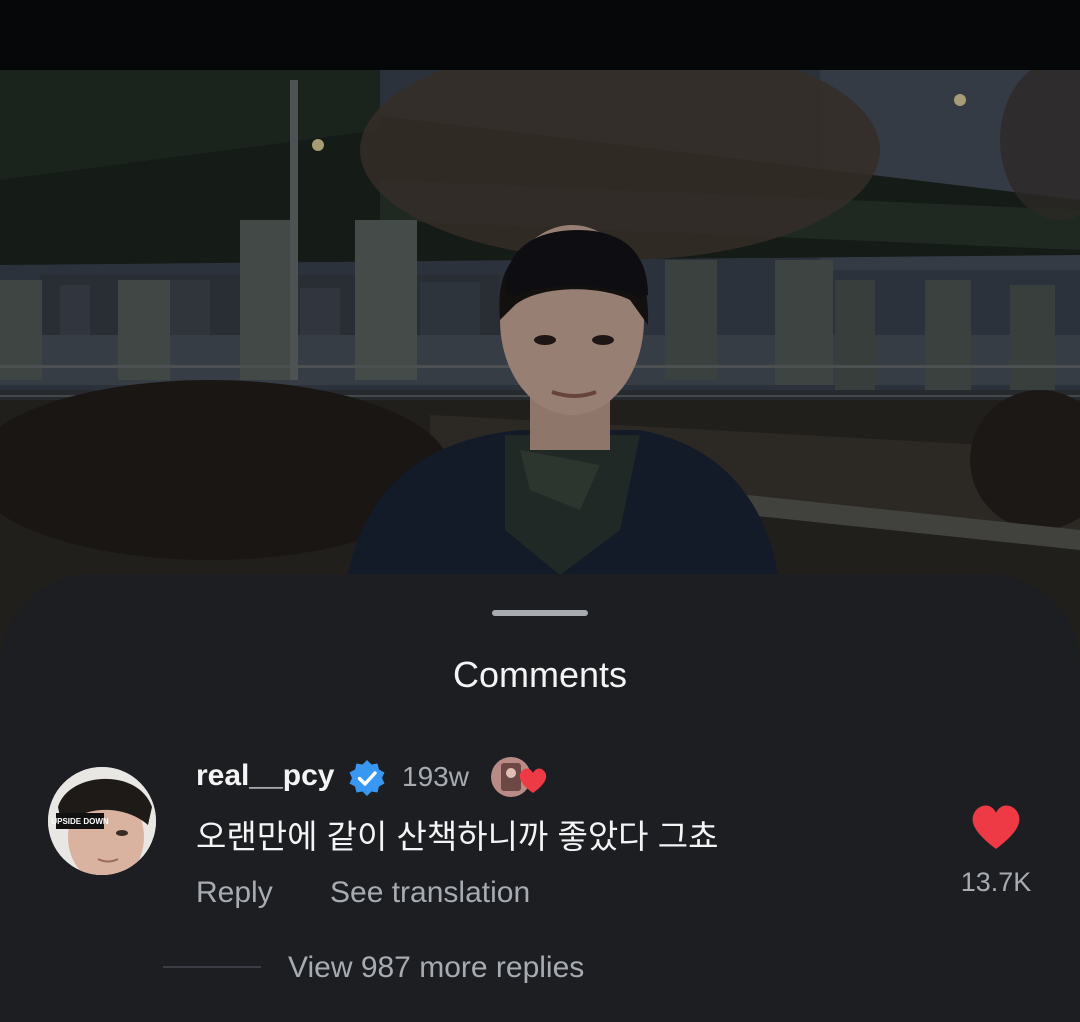  Describe the element at coordinates (430, 893) in the screenshot. I see `see-translation-button: See translation` at that location.